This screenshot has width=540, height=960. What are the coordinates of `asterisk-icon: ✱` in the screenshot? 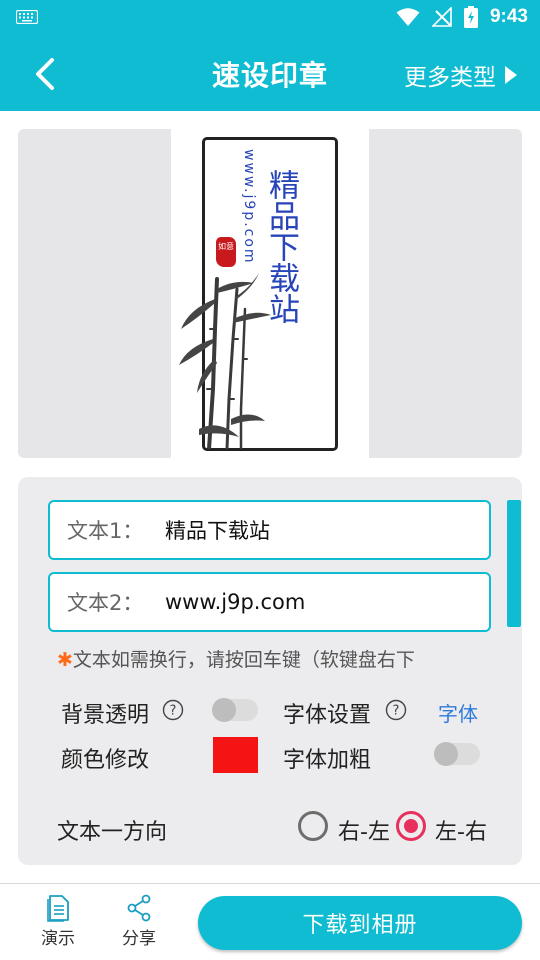 It's located at (65, 660).